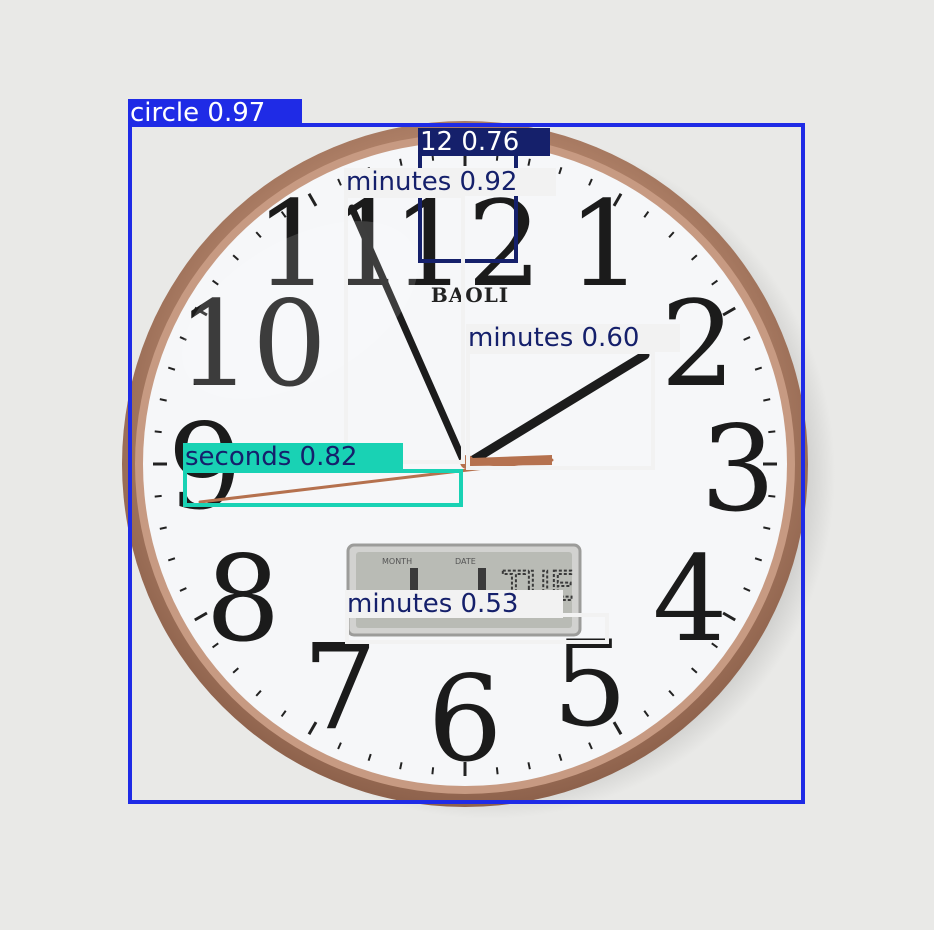 The height and width of the screenshot is (930, 934). I want to click on detection-label-minutes-3-class: minutes, so click(400, 604).